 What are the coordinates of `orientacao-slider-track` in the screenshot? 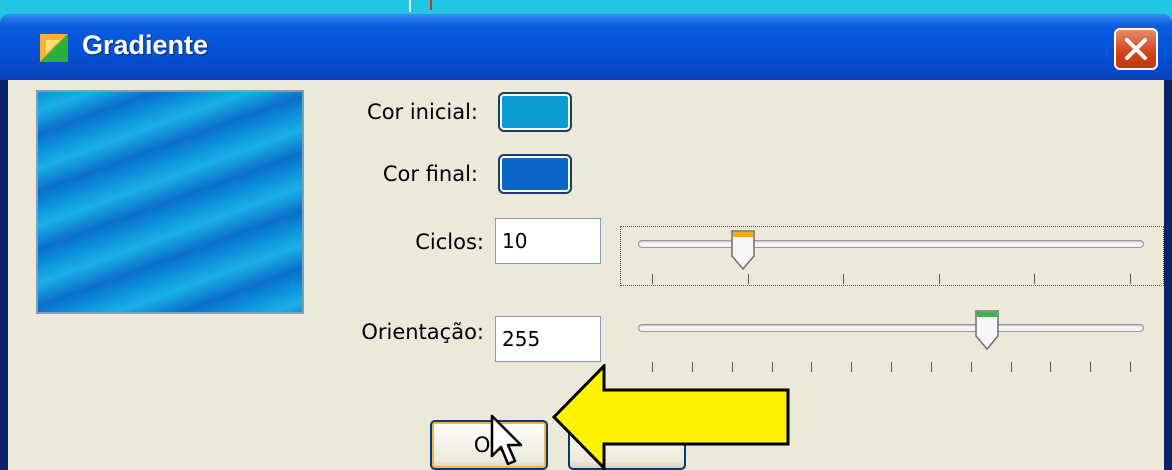 It's located at (891, 328).